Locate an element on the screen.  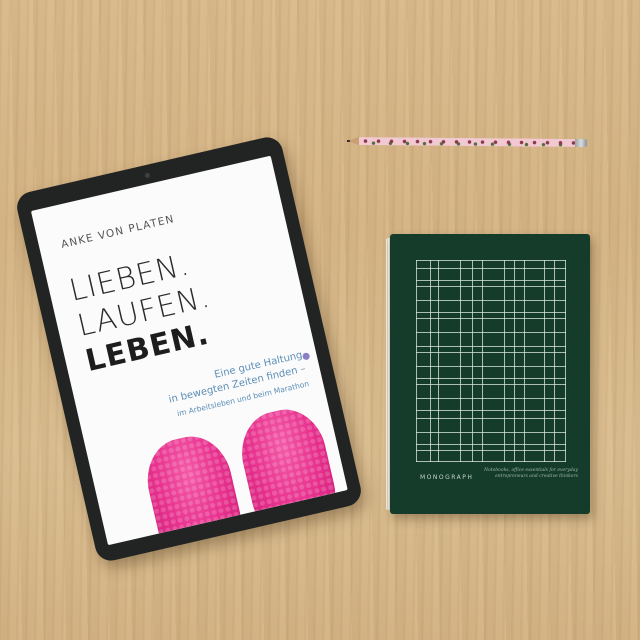
pencil-lead is located at coordinates (348, 140).